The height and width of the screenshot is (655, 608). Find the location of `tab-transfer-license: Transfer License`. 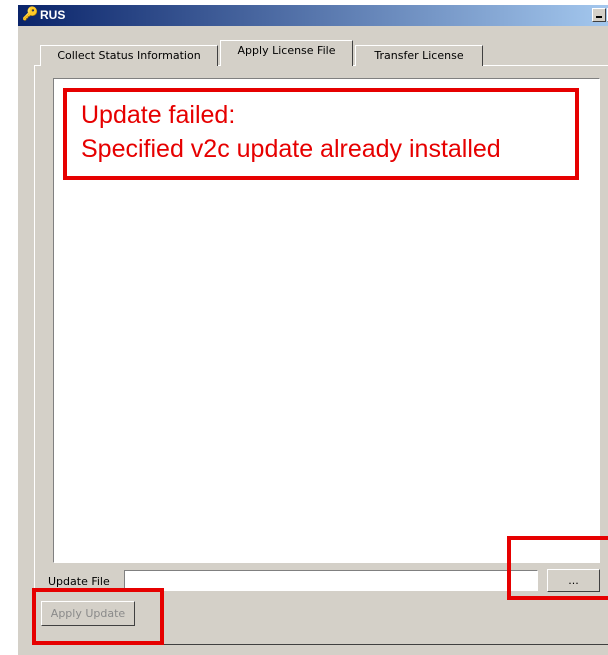

tab-transfer-license: Transfer License is located at coordinates (419, 55).